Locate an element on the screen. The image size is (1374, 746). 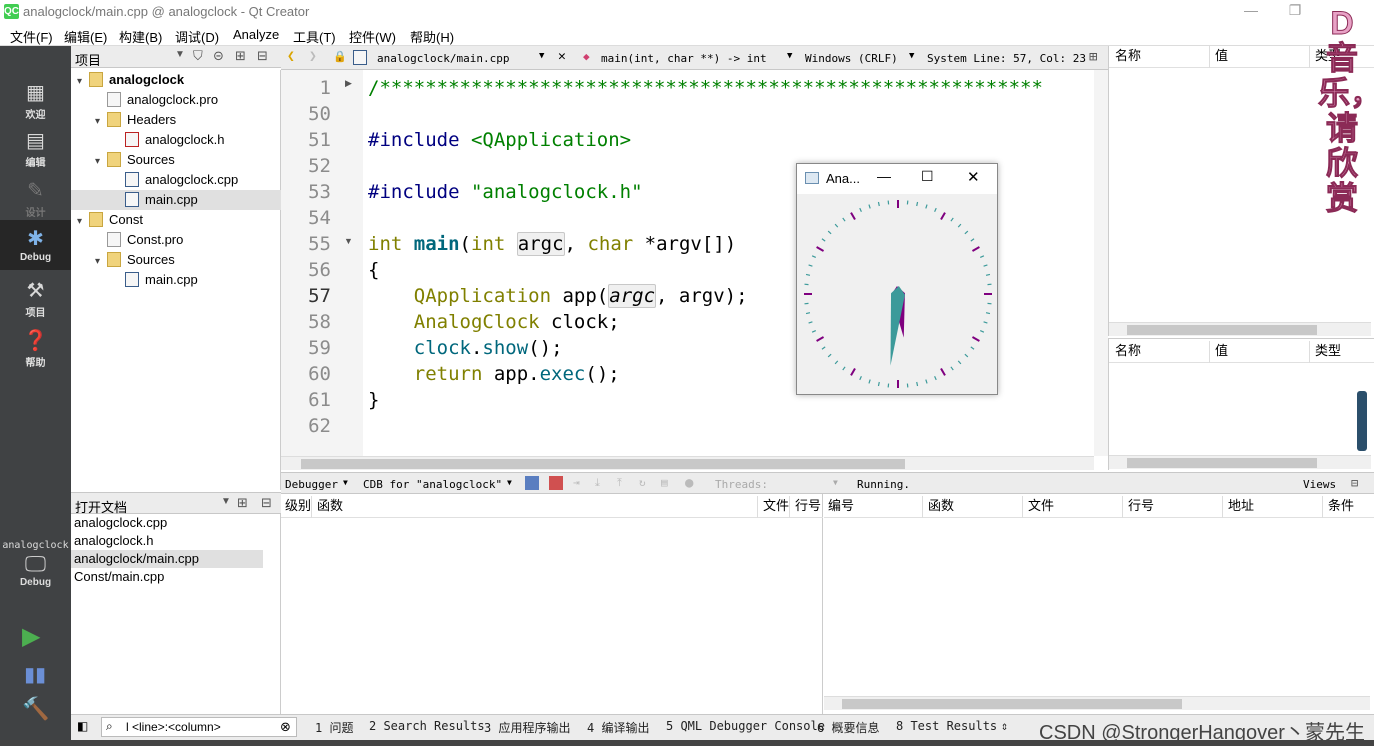
menu-edit: 编辑(E) is located at coordinates (85, 36).